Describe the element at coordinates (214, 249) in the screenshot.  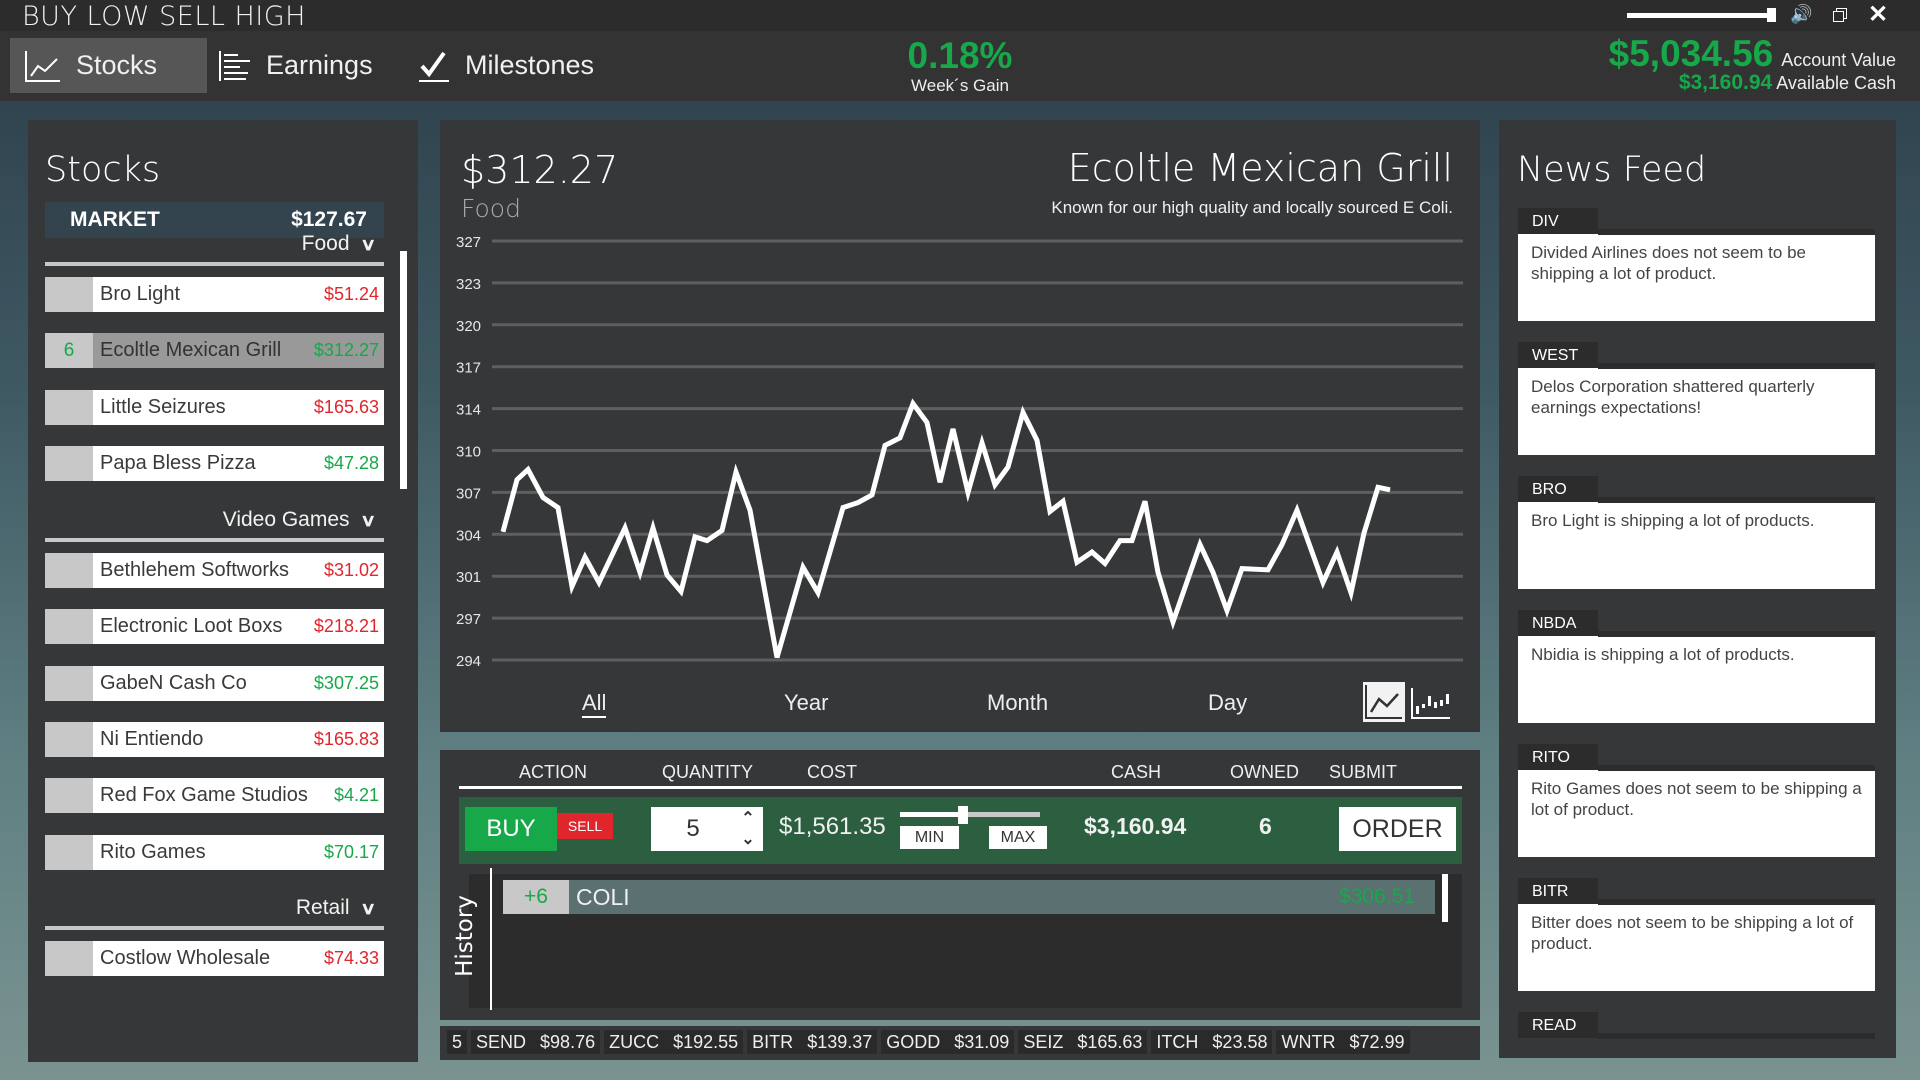
I see `category-header: Food ∨` at that location.